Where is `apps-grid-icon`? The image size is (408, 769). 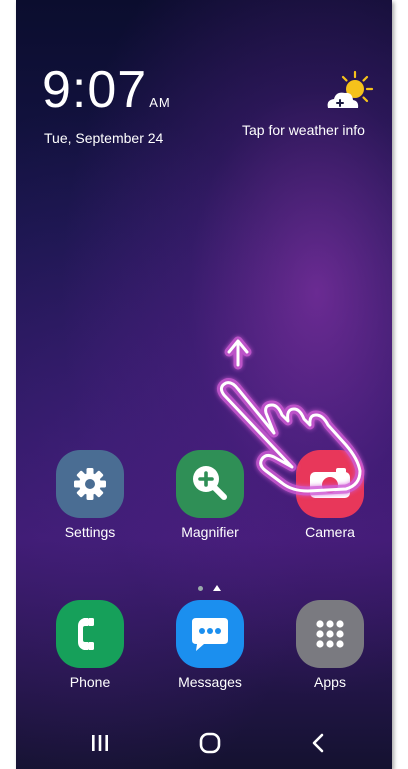
apps-grid-icon is located at coordinates (330, 634).